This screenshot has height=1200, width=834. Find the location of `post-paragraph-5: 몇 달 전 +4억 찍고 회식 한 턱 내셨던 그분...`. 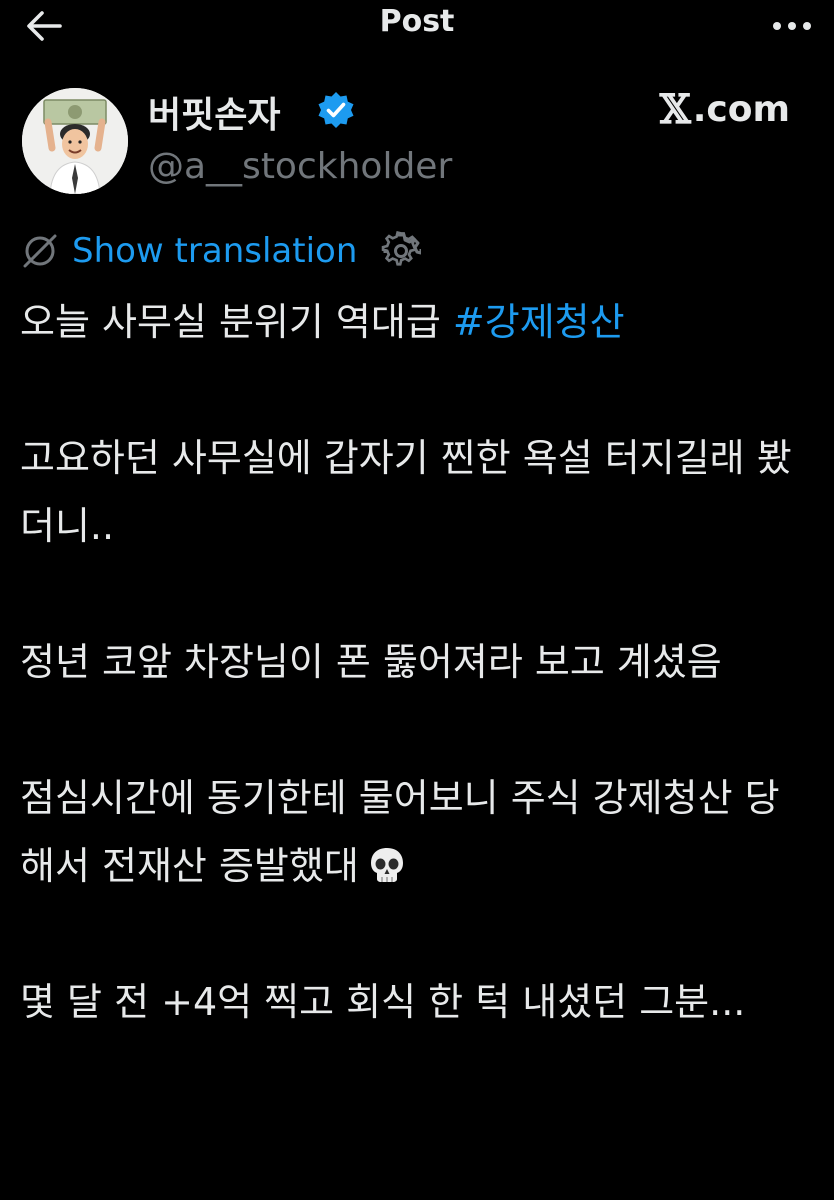

post-paragraph-5: 몇 달 전 +4억 찍고 회식 한 턱 내셨던 그분... is located at coordinates (383, 1002).